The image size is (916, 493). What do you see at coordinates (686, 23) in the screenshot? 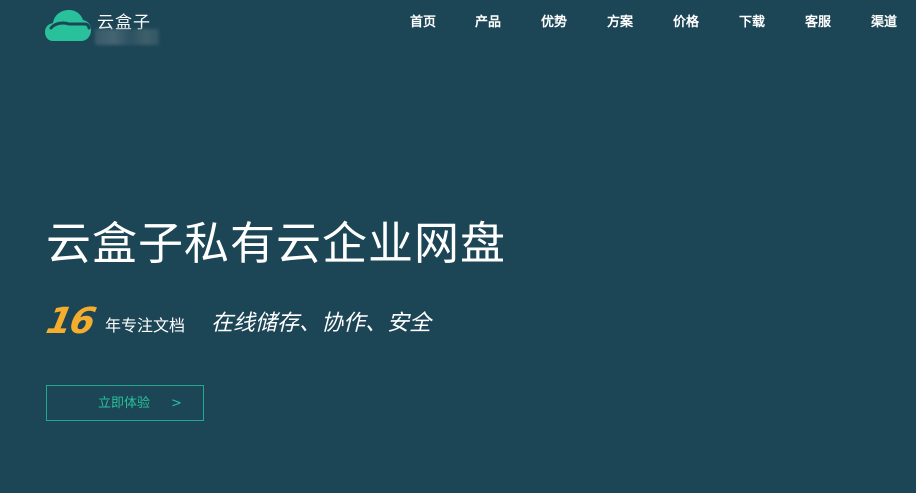
I see `nav-item-pricing: 价格` at bounding box center [686, 23].